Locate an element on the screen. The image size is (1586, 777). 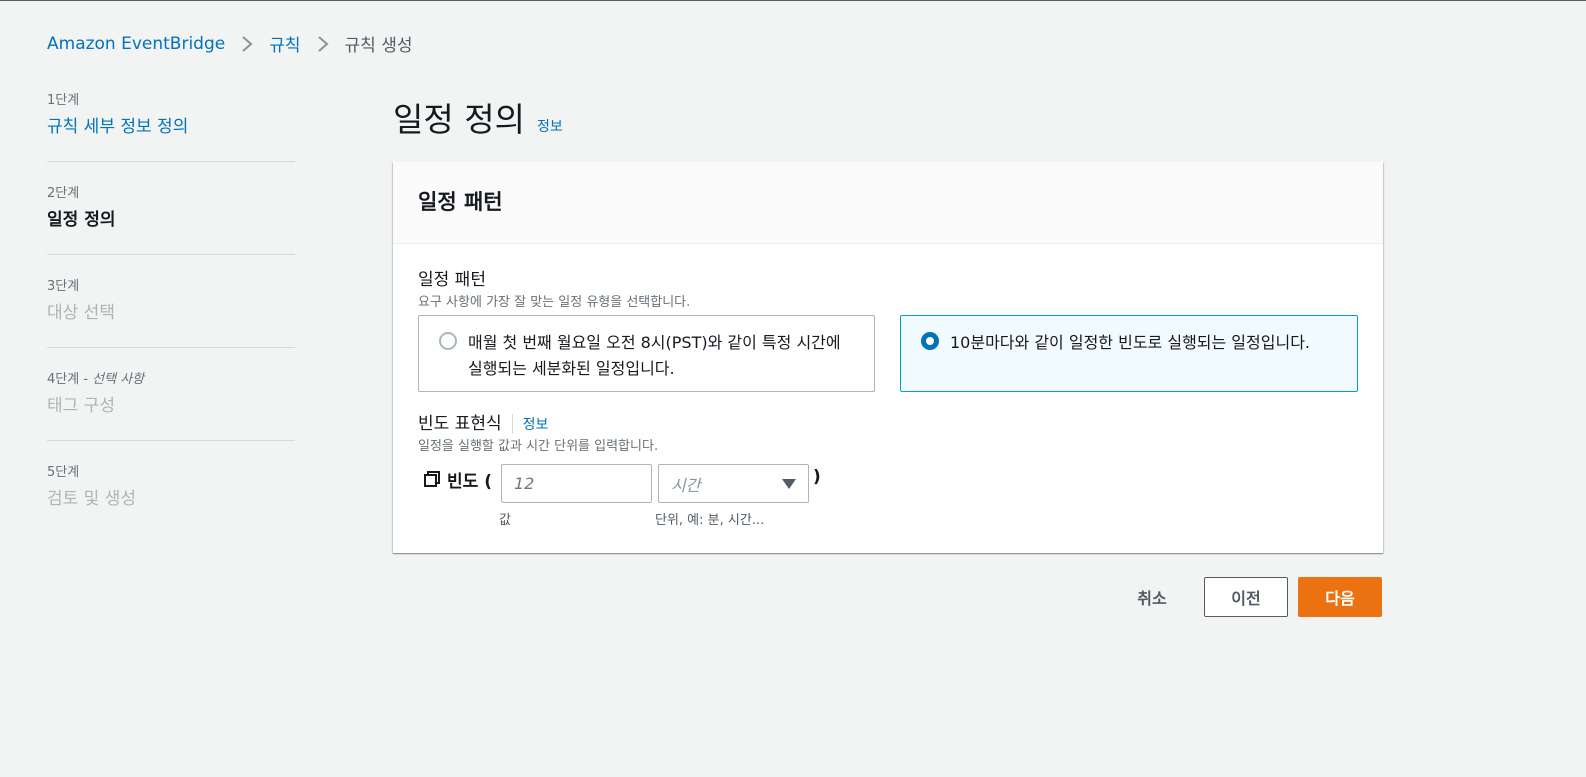
rate-value-input is located at coordinates (576, 483).